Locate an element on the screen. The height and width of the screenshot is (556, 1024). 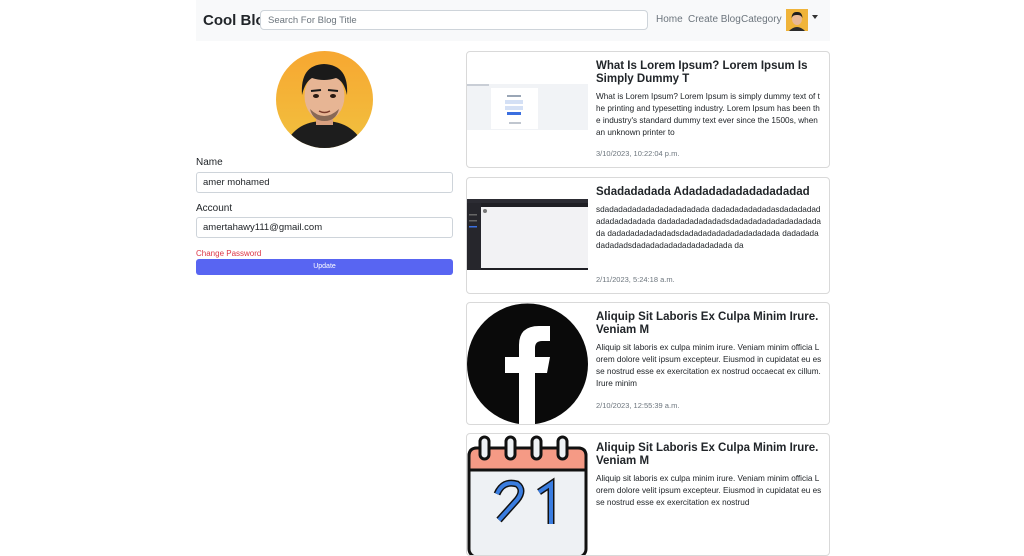
navbar: Cool Blog Home Create Blog Category is located at coordinates (513, 20).